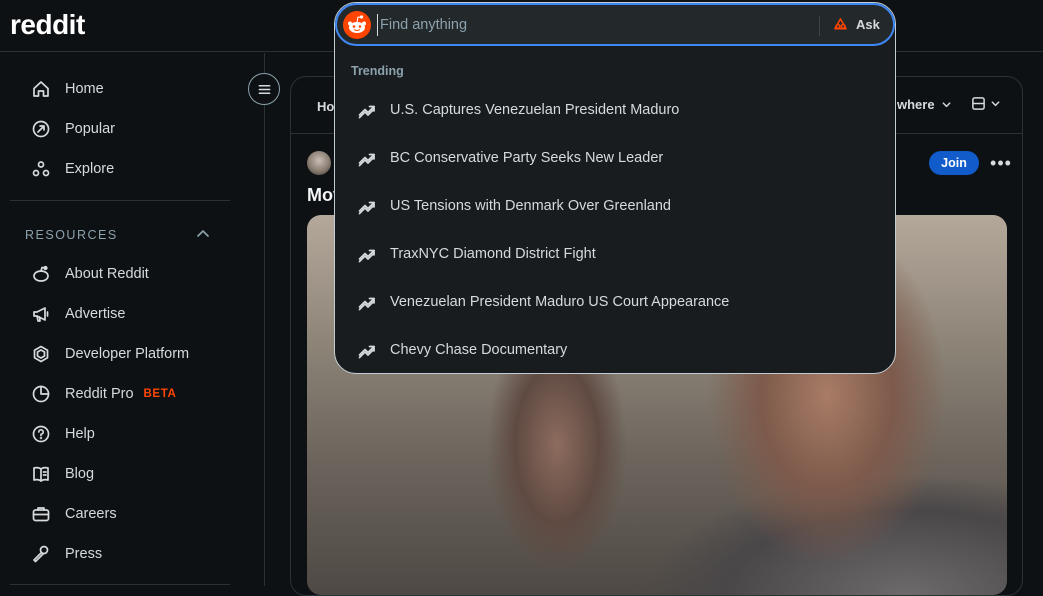 This screenshot has width=1043, height=596. Describe the element at coordinates (41, 274) in the screenshot. I see `about-icon` at that location.